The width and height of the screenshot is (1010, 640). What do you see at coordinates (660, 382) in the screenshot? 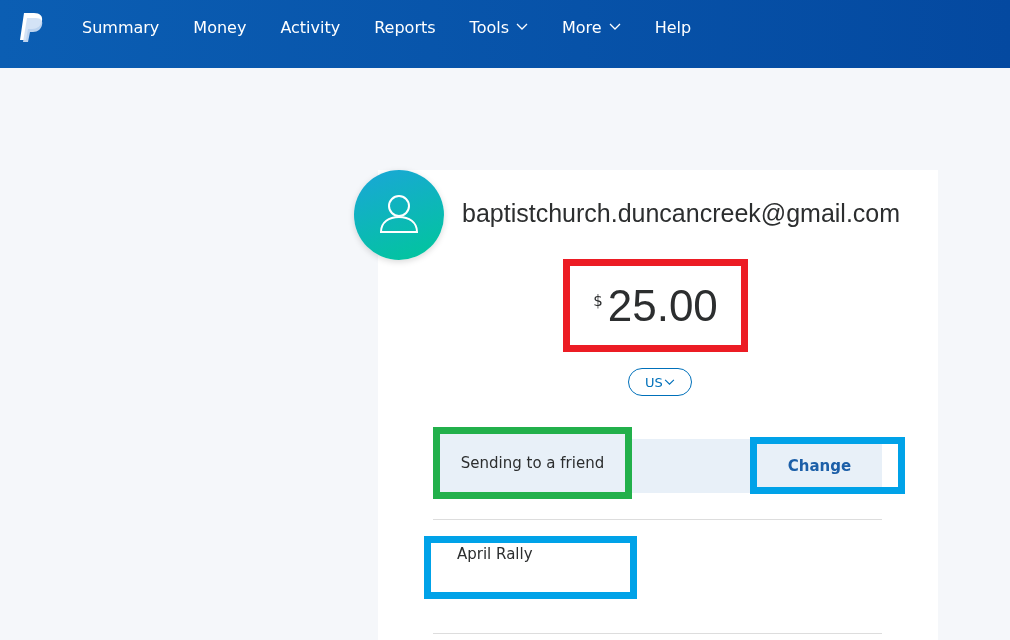
I see `currency-dropdown: US` at bounding box center [660, 382].